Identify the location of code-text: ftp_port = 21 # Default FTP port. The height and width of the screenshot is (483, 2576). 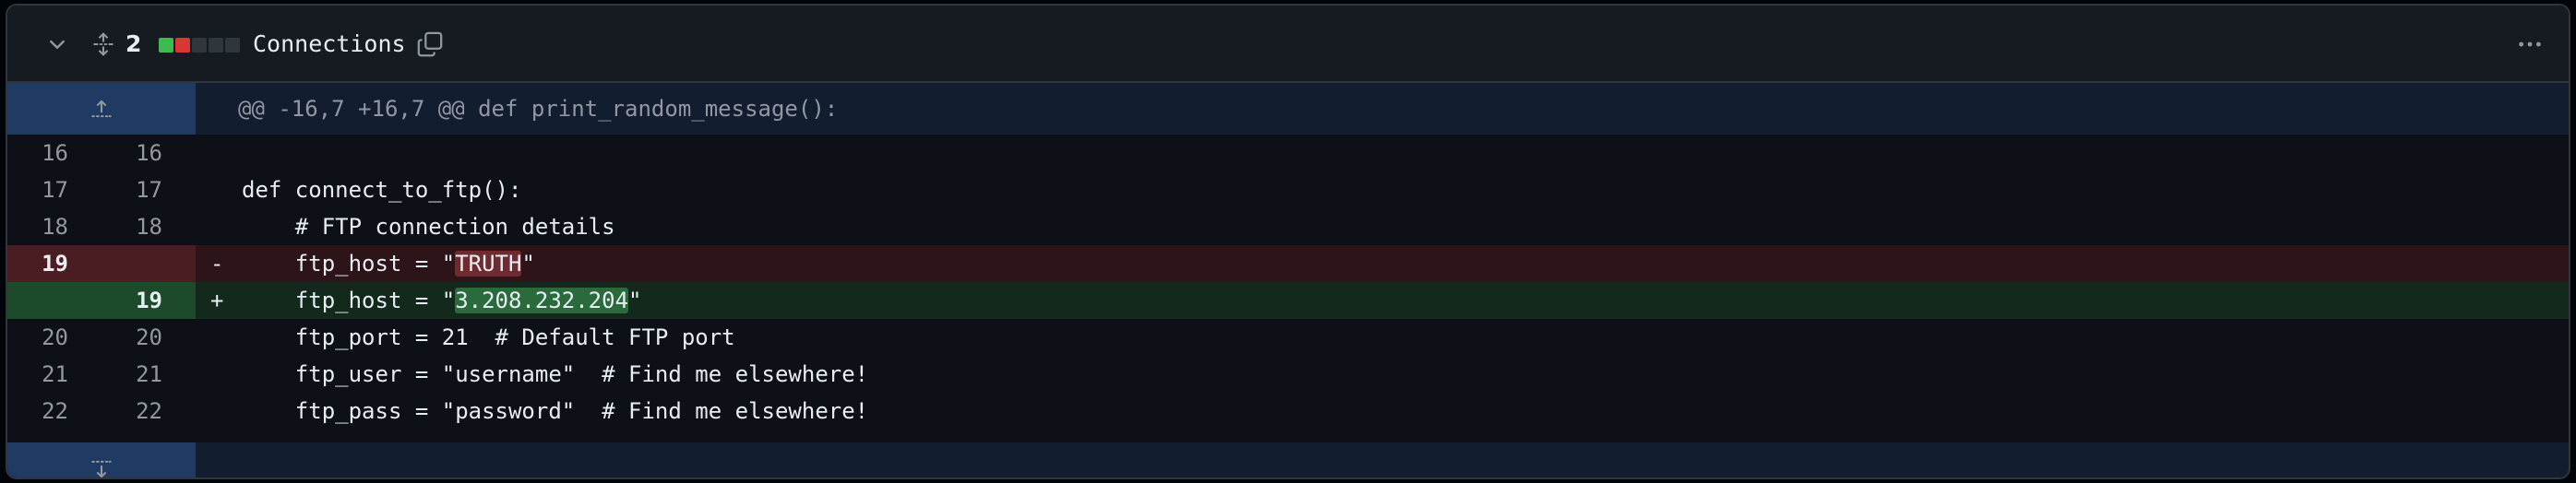
(488, 337).